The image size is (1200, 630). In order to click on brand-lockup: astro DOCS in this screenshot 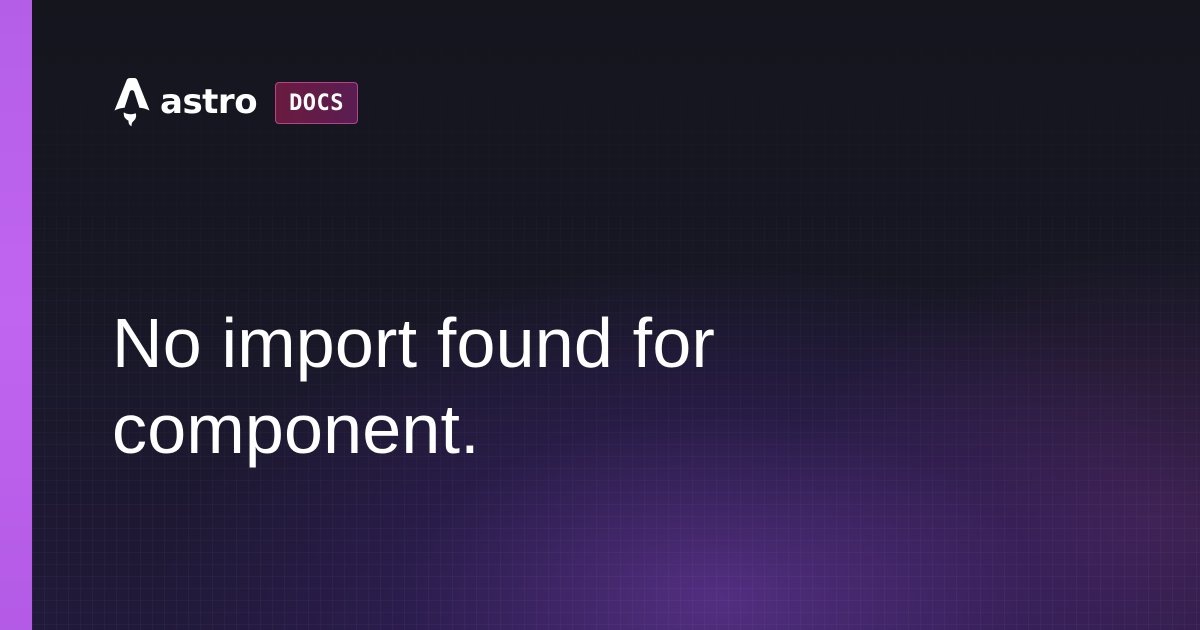, I will do `click(235, 102)`.